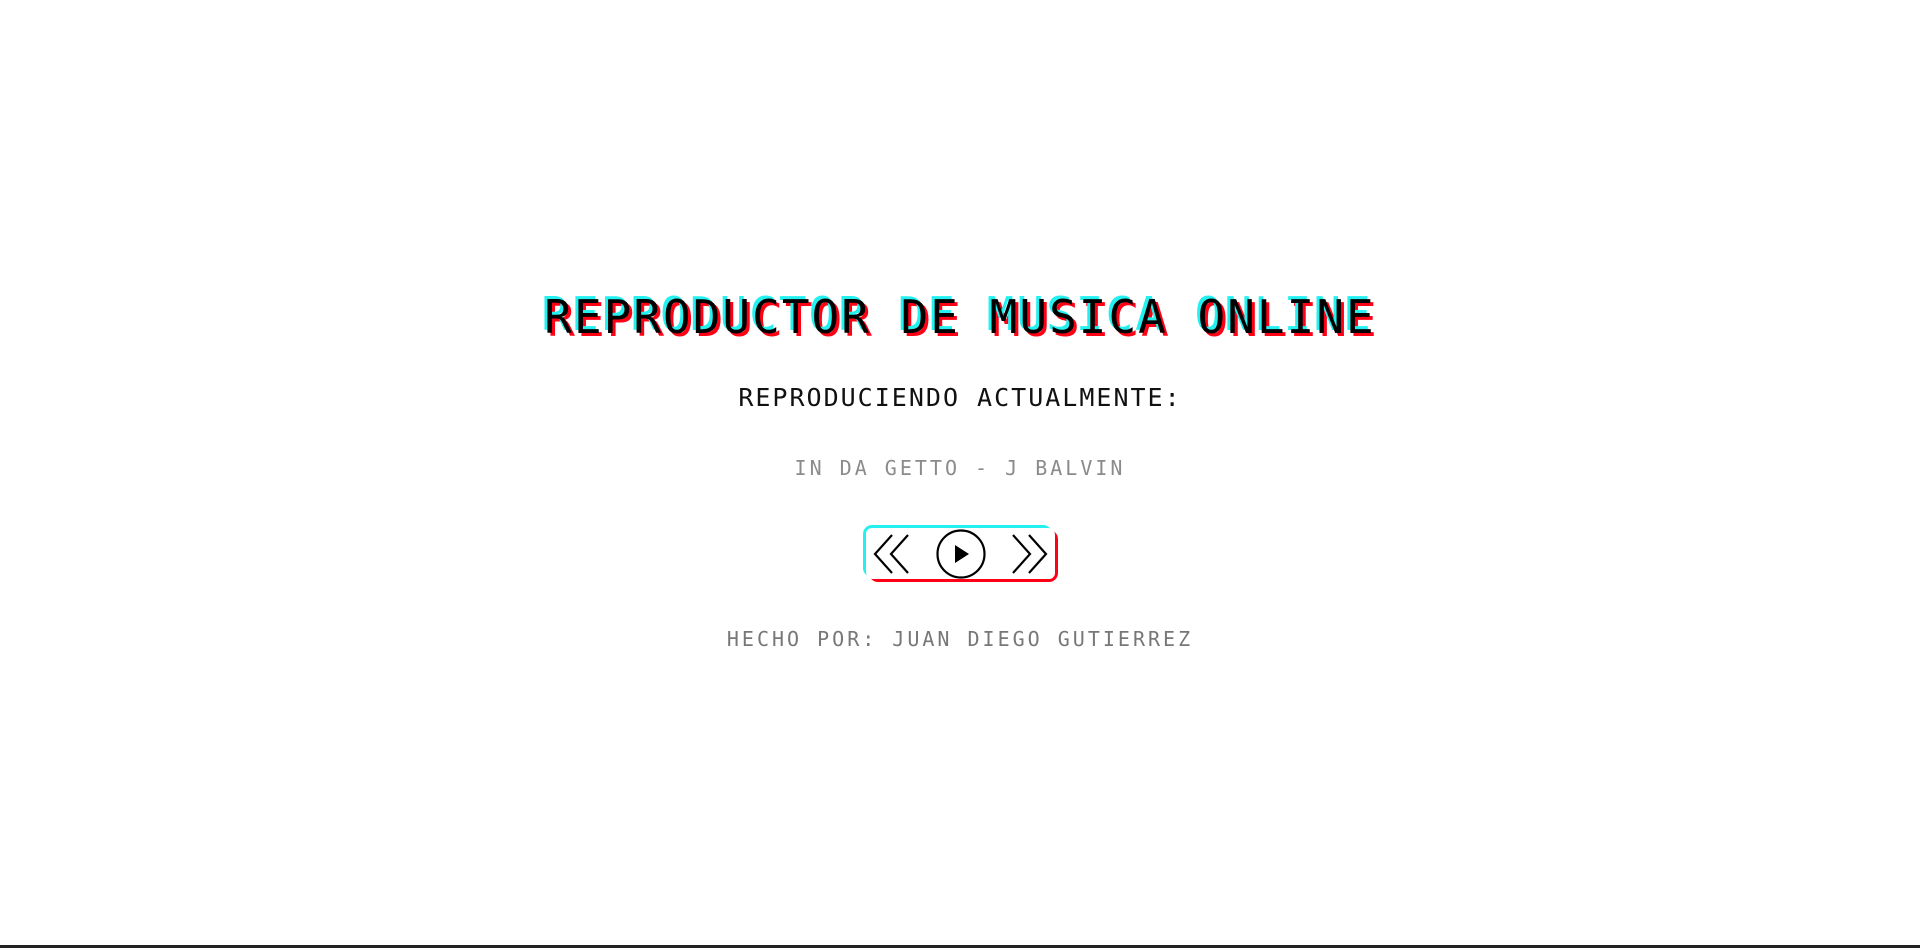 The image size is (1920, 948). Describe the element at coordinates (960, 397) in the screenshot. I see `now-playing-label: REPRODUCIENDO ACTUALMENTE:` at that location.